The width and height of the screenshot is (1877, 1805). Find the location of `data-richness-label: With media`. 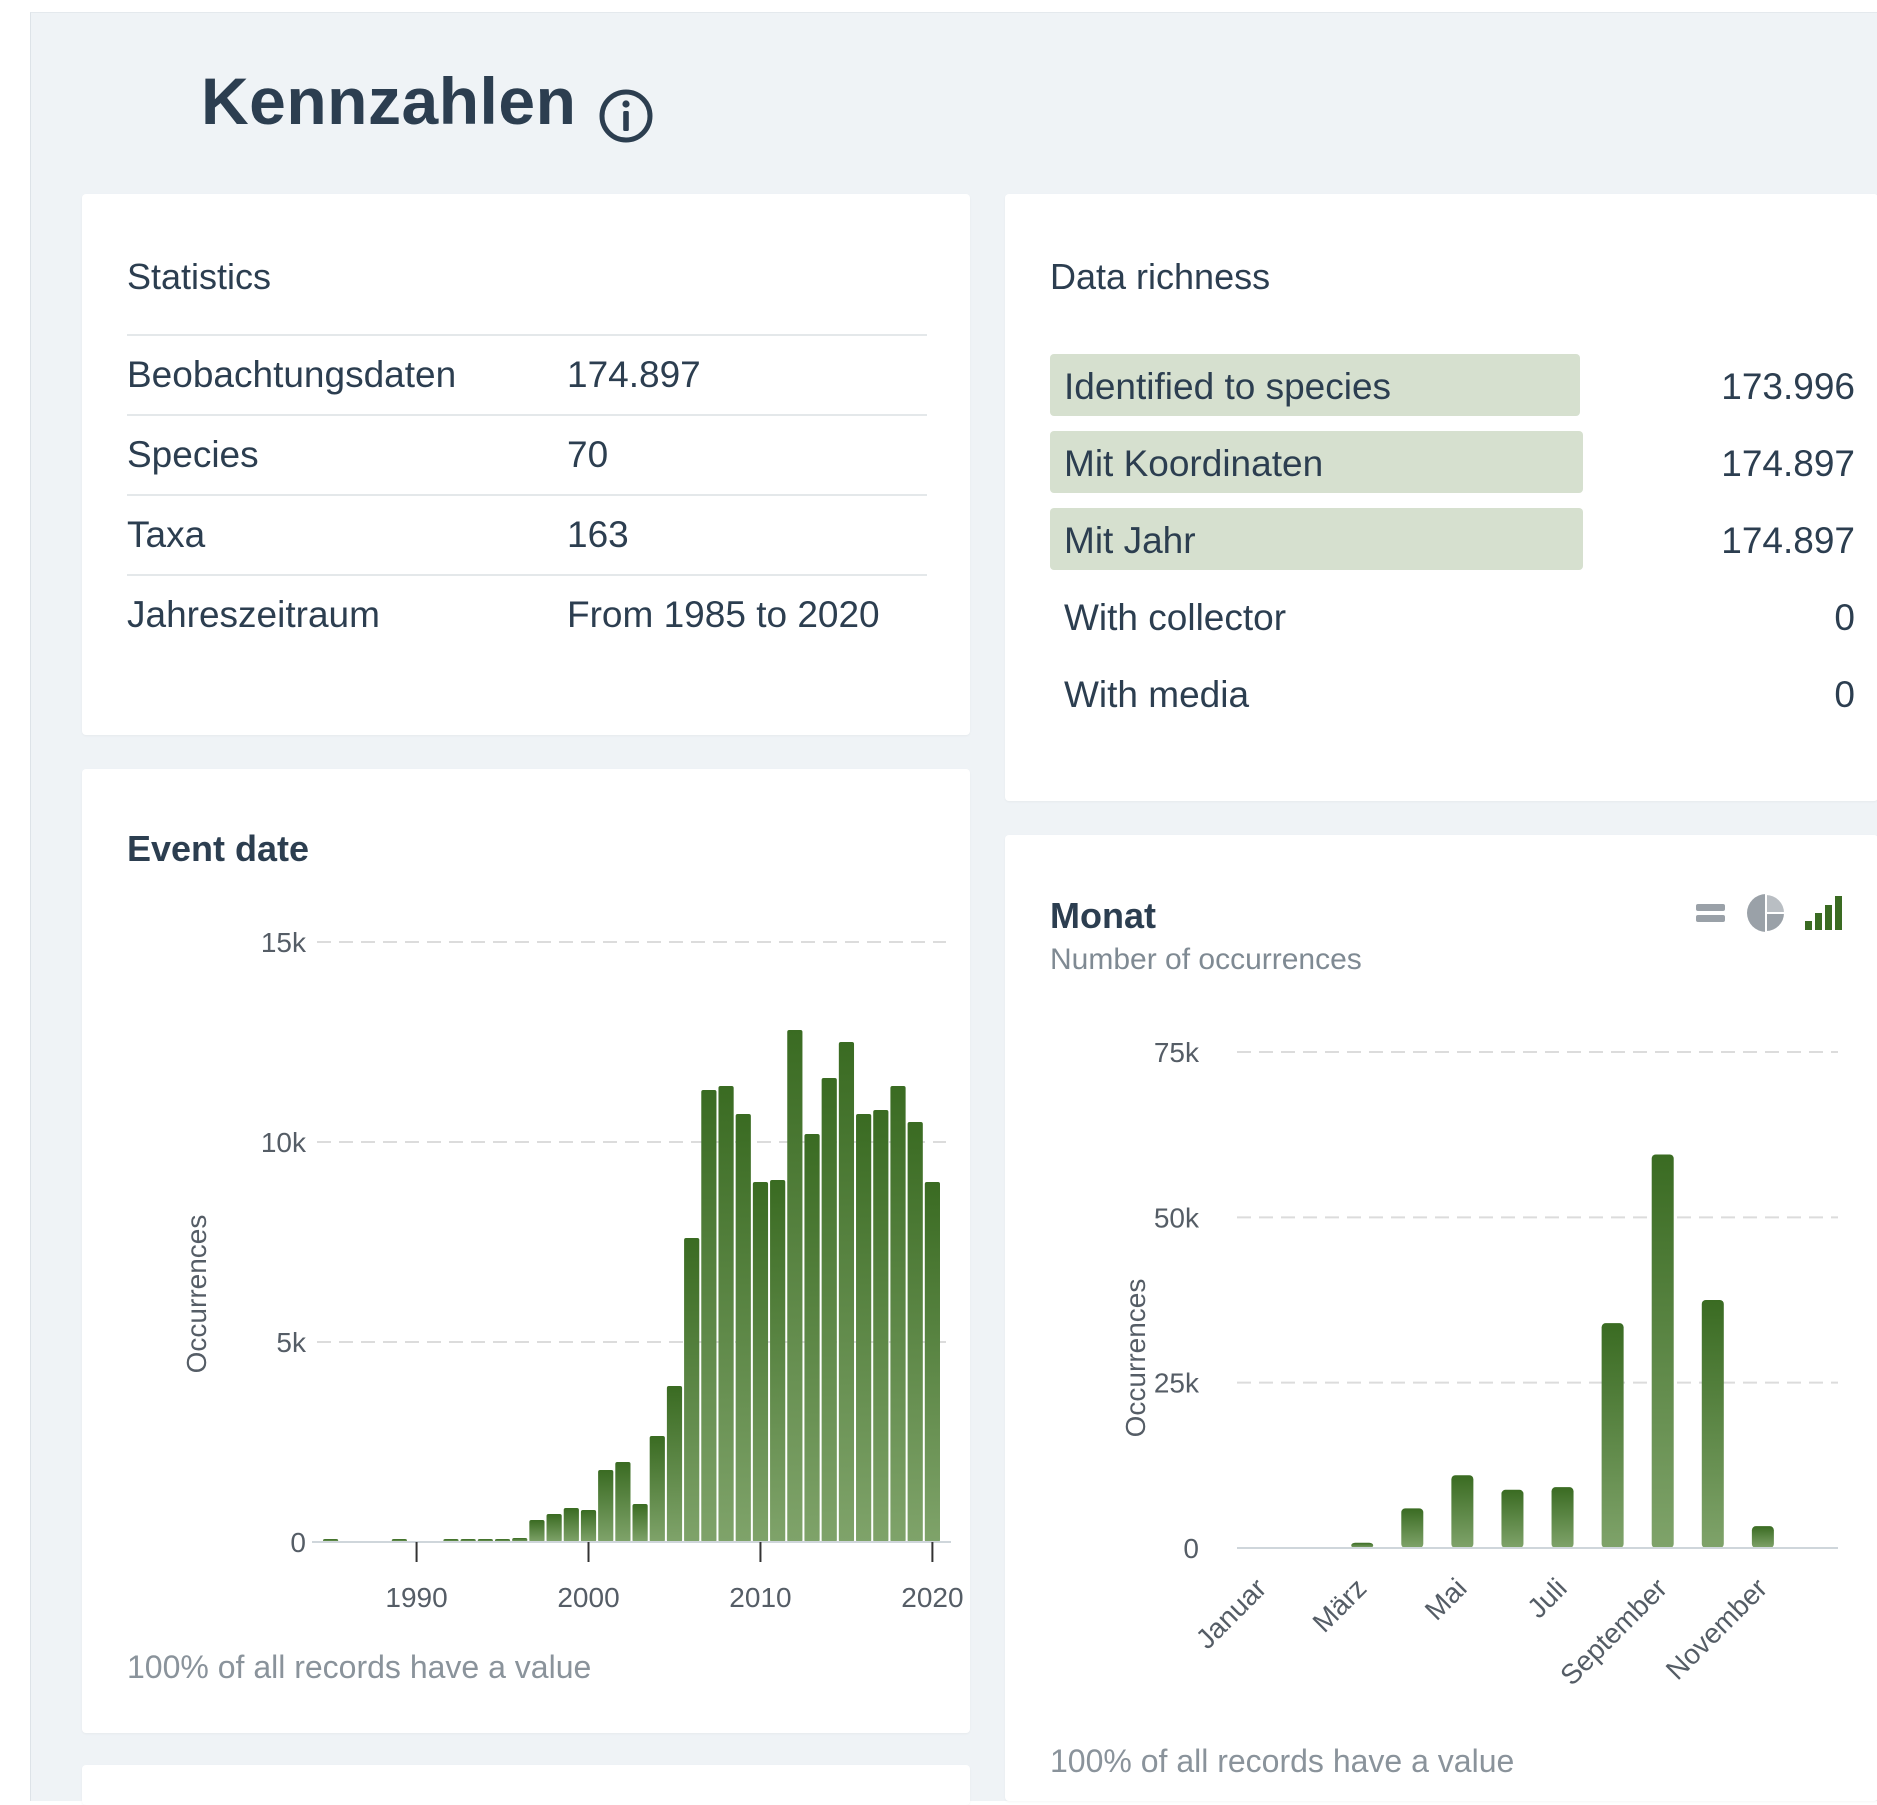

data-richness-label: With media is located at coordinates (1157, 694).